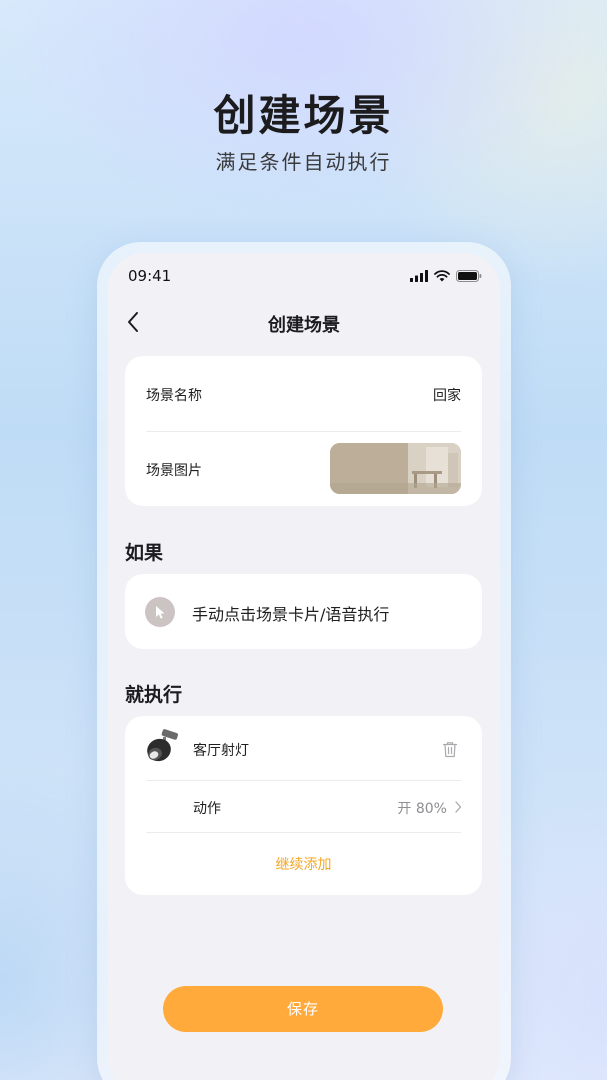 This screenshot has height=1080, width=607. Describe the element at coordinates (303, 393) in the screenshot. I see `scene-name-row: 场景名称 回家` at that location.